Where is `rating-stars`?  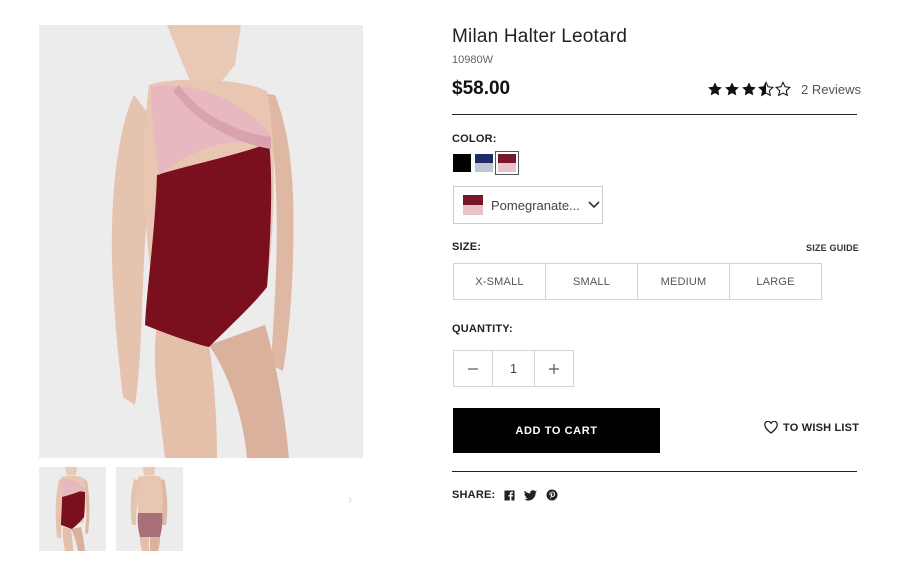 rating-stars is located at coordinates (749, 89).